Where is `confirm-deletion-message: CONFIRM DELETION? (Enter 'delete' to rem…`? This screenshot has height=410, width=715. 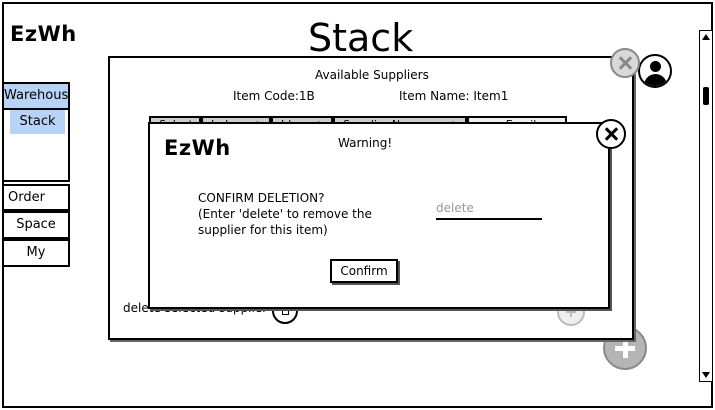
confirm-deletion-message: CONFIRM DELETION? (Enter 'delete' to rem… is located at coordinates (285, 214).